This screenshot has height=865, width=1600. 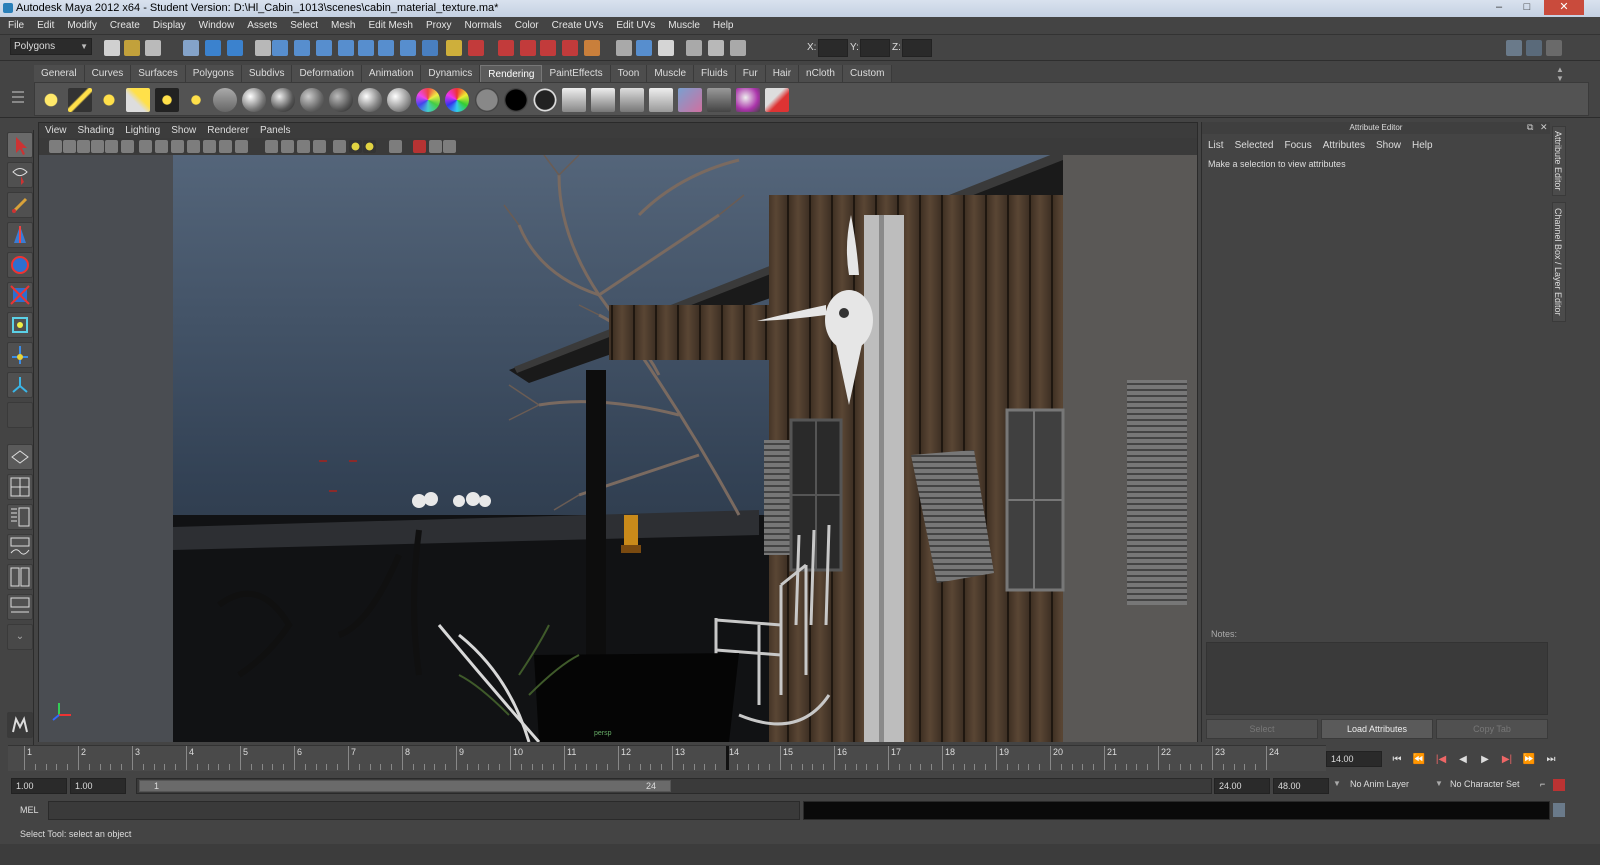 I want to click on image-plane-icon, so click(x=97, y=146).